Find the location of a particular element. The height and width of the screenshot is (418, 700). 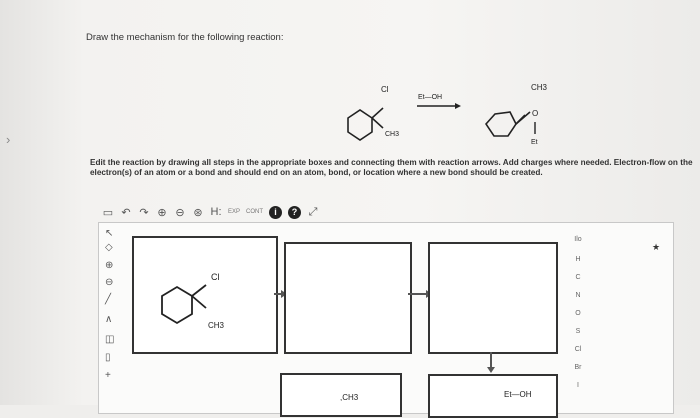

star-icon: ★ is located at coordinates (656, 247).